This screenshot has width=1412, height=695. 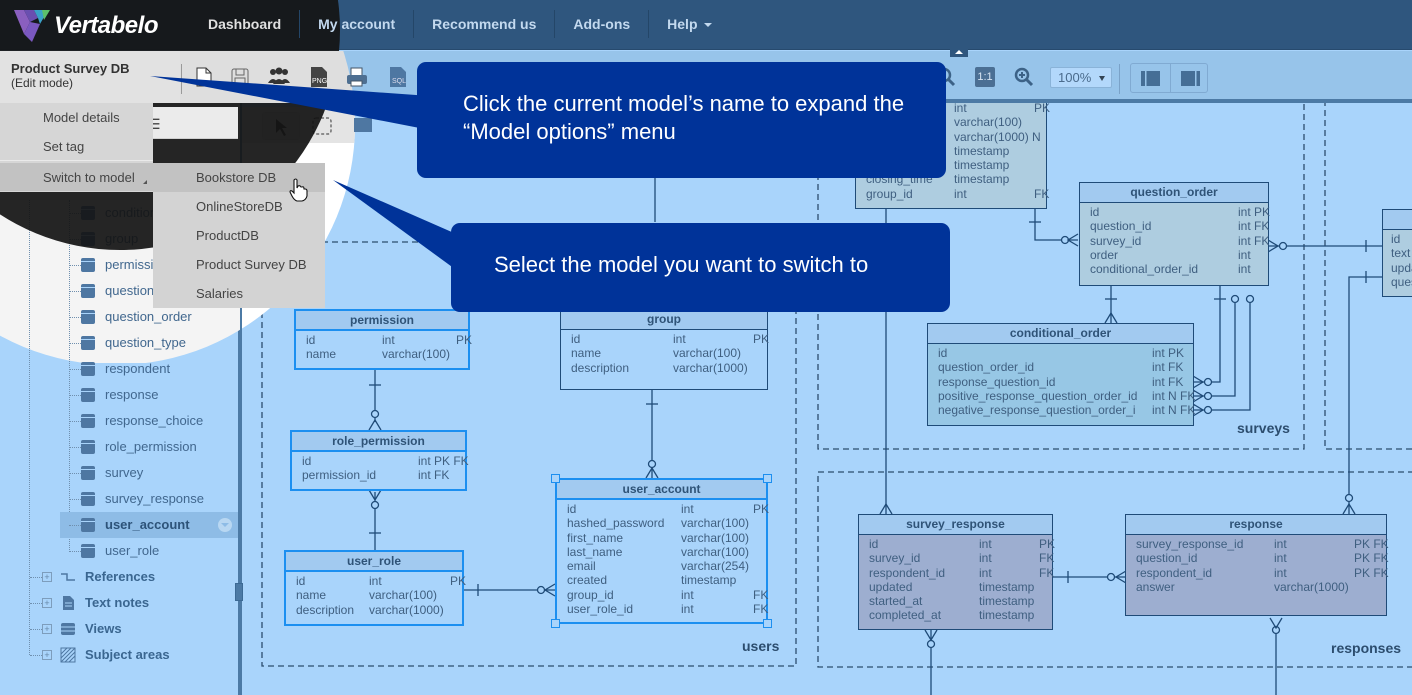 I want to click on nav-recommend-us: Recommend us, so click(x=485, y=24).